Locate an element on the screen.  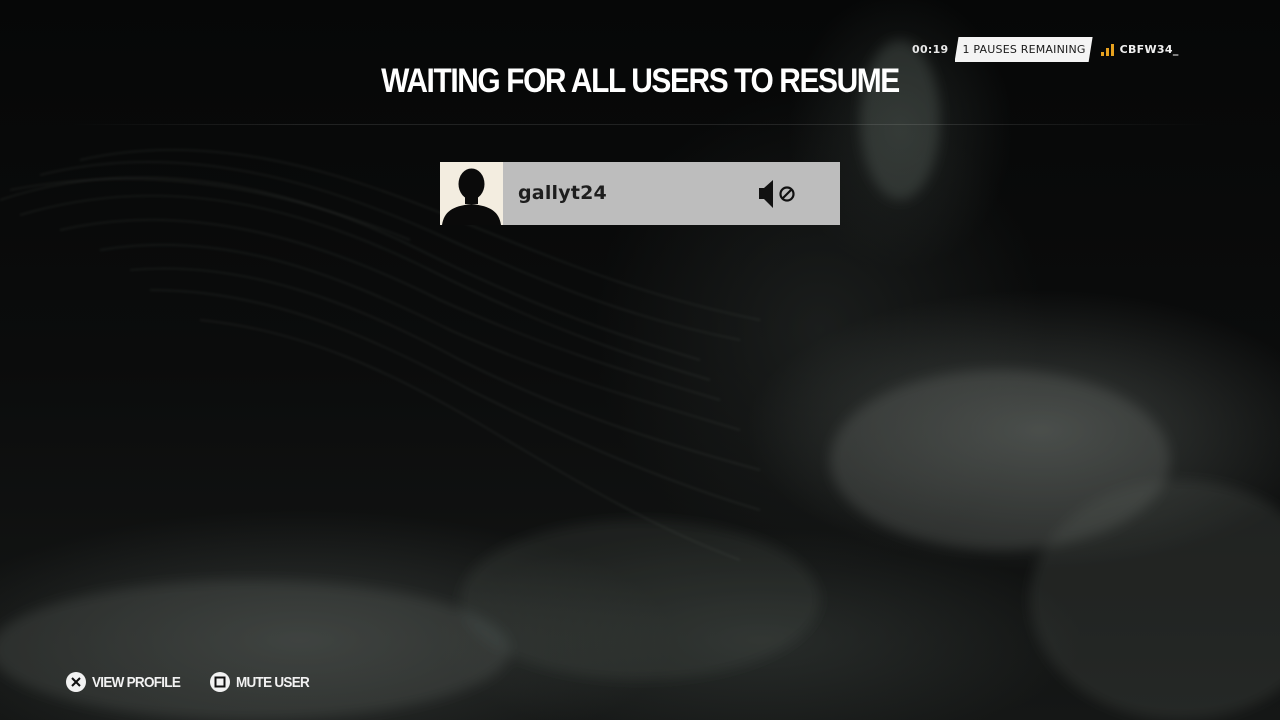
view-profile-button: VIEW PROFILE is located at coordinates (128, 682).